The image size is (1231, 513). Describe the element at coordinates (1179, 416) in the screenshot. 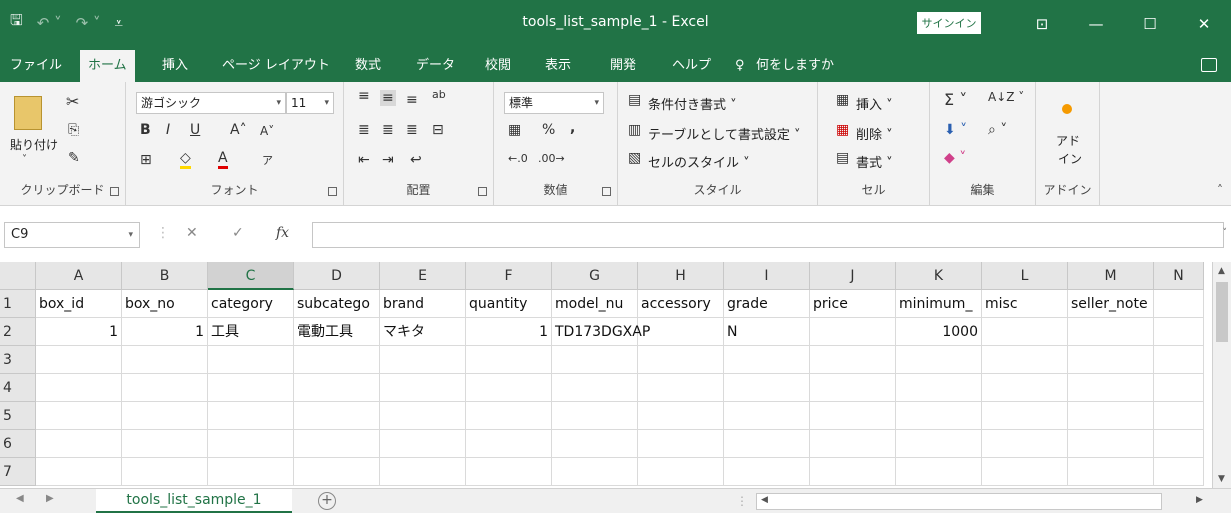

I see `cell-n5` at that location.